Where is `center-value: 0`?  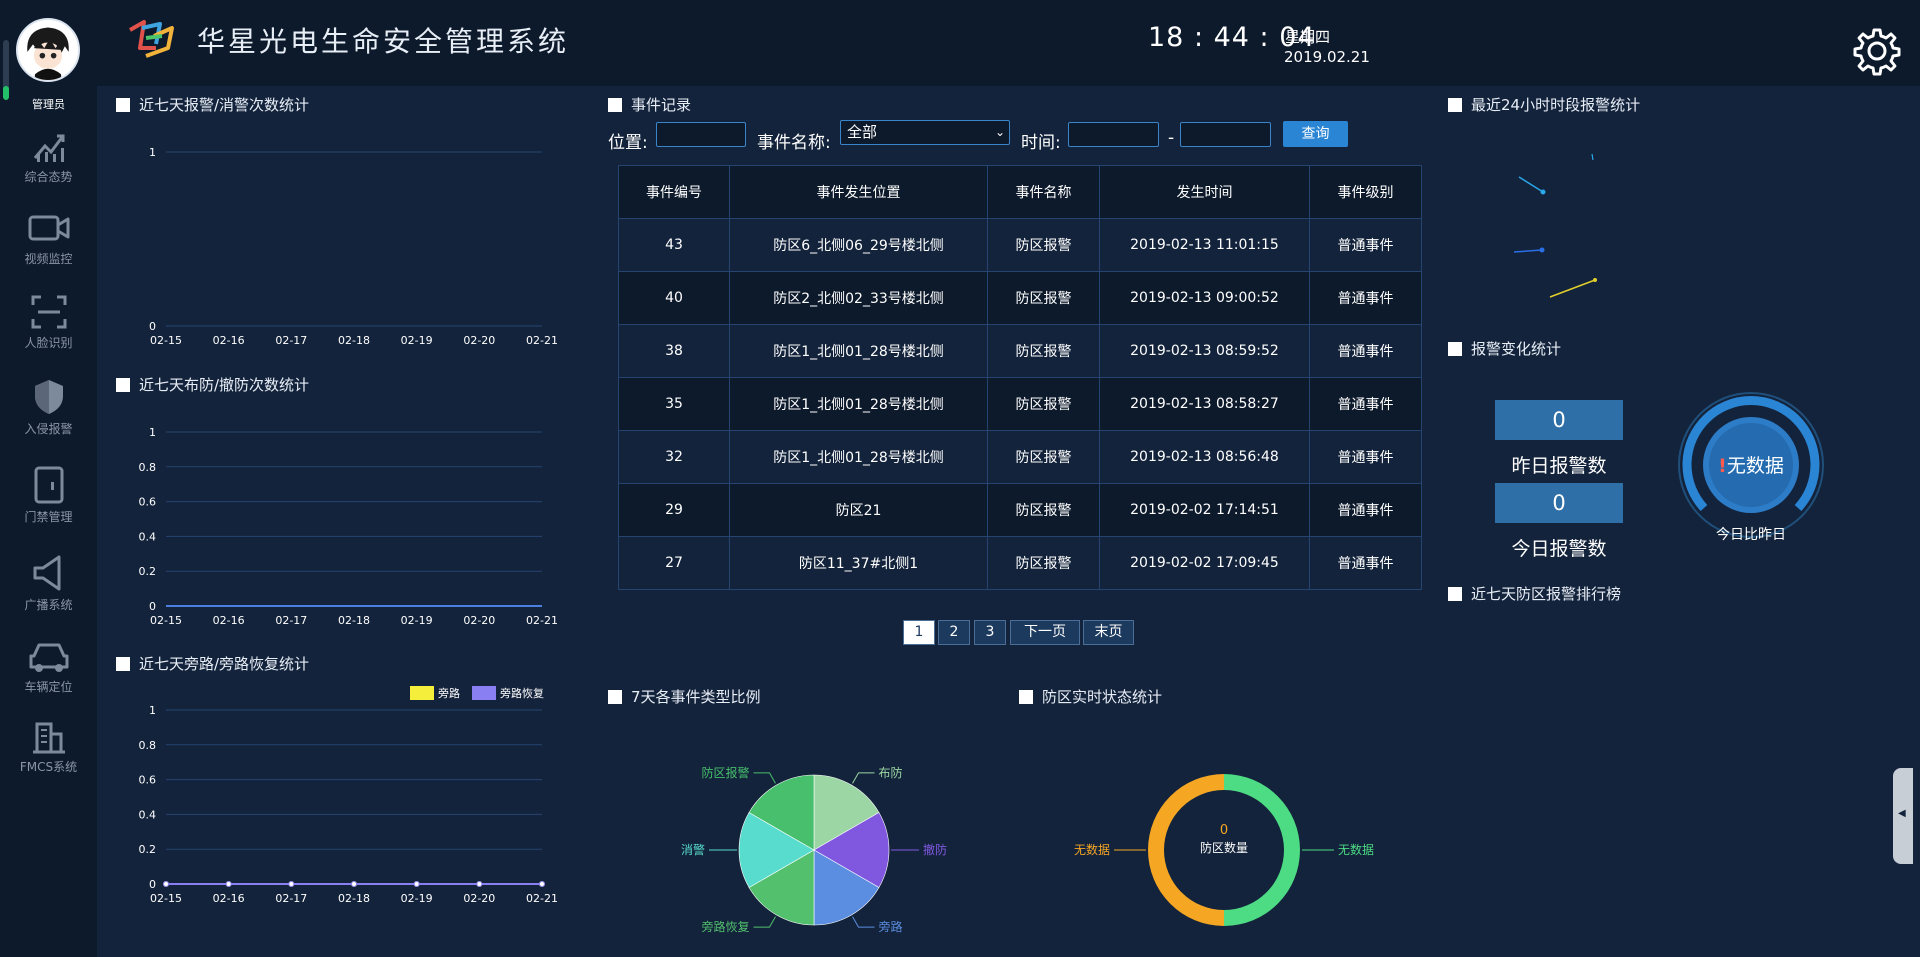 center-value: 0 is located at coordinates (1224, 830).